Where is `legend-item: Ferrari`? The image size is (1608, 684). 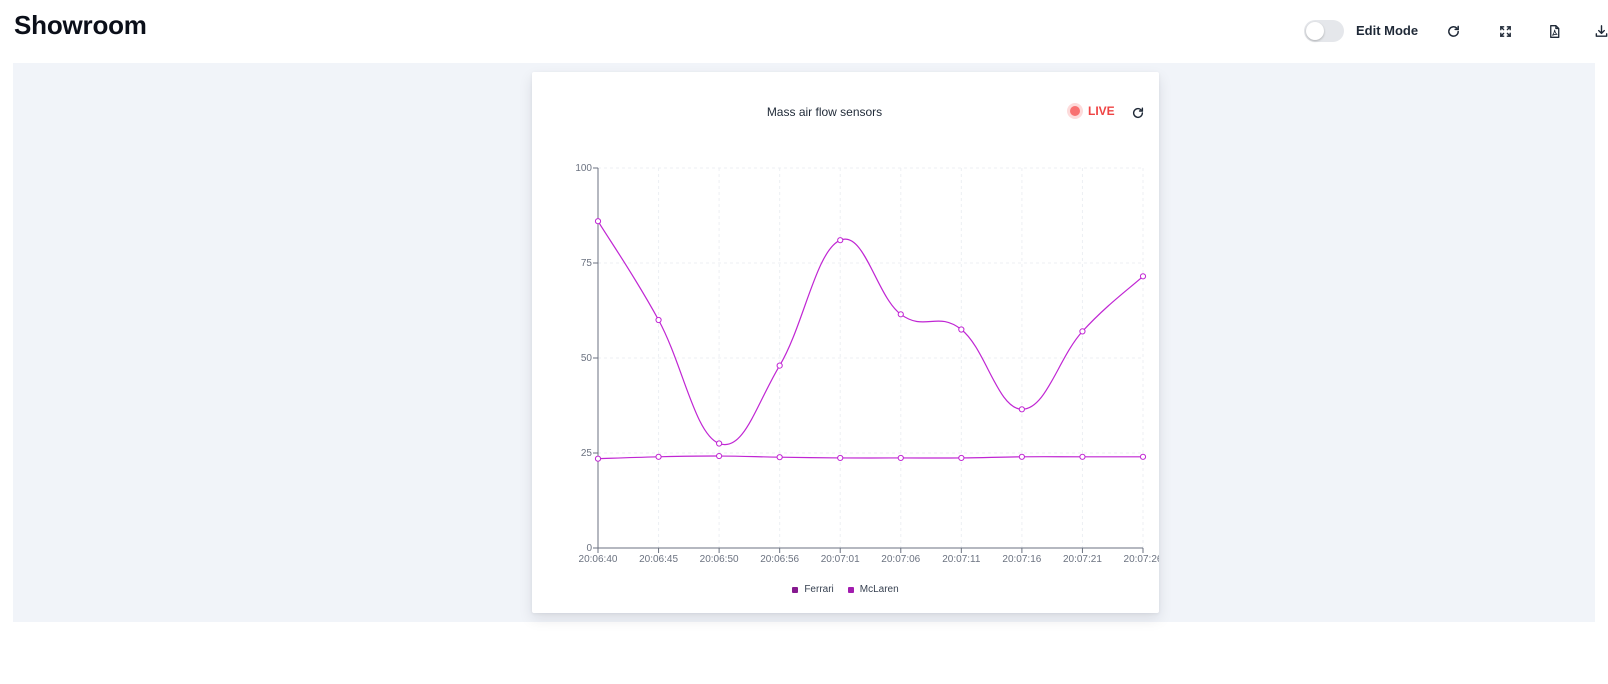 legend-item: Ferrari is located at coordinates (813, 589).